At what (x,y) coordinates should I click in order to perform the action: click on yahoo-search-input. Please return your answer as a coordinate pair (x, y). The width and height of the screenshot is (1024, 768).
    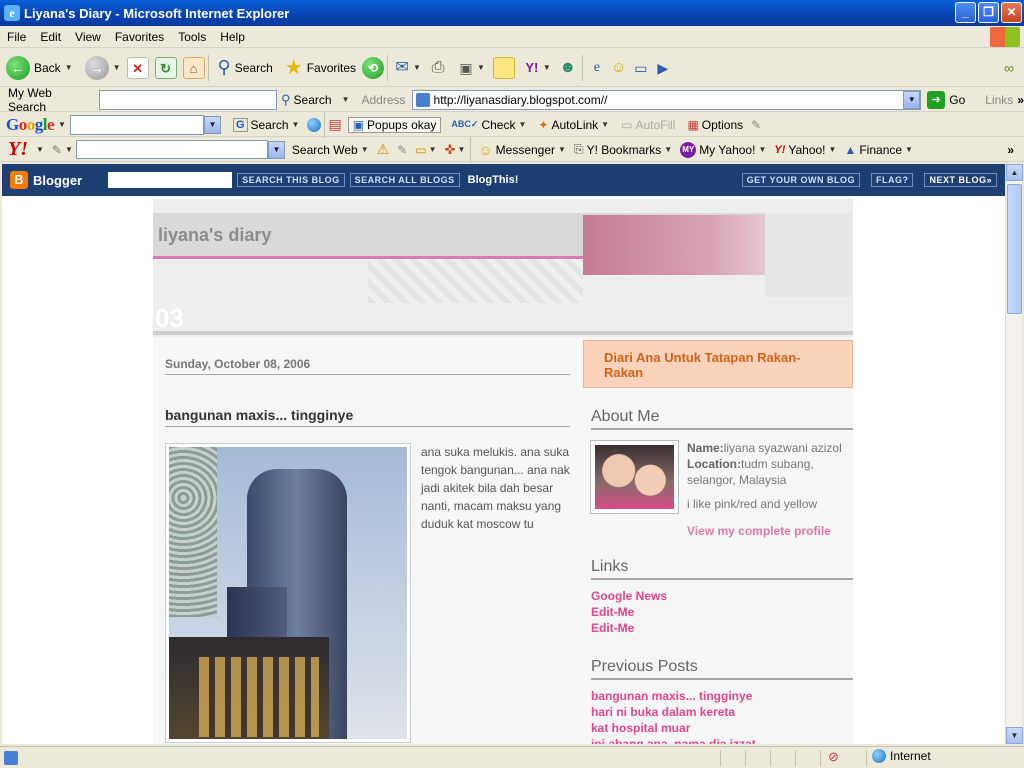
    Looking at the image, I should click on (171, 149).